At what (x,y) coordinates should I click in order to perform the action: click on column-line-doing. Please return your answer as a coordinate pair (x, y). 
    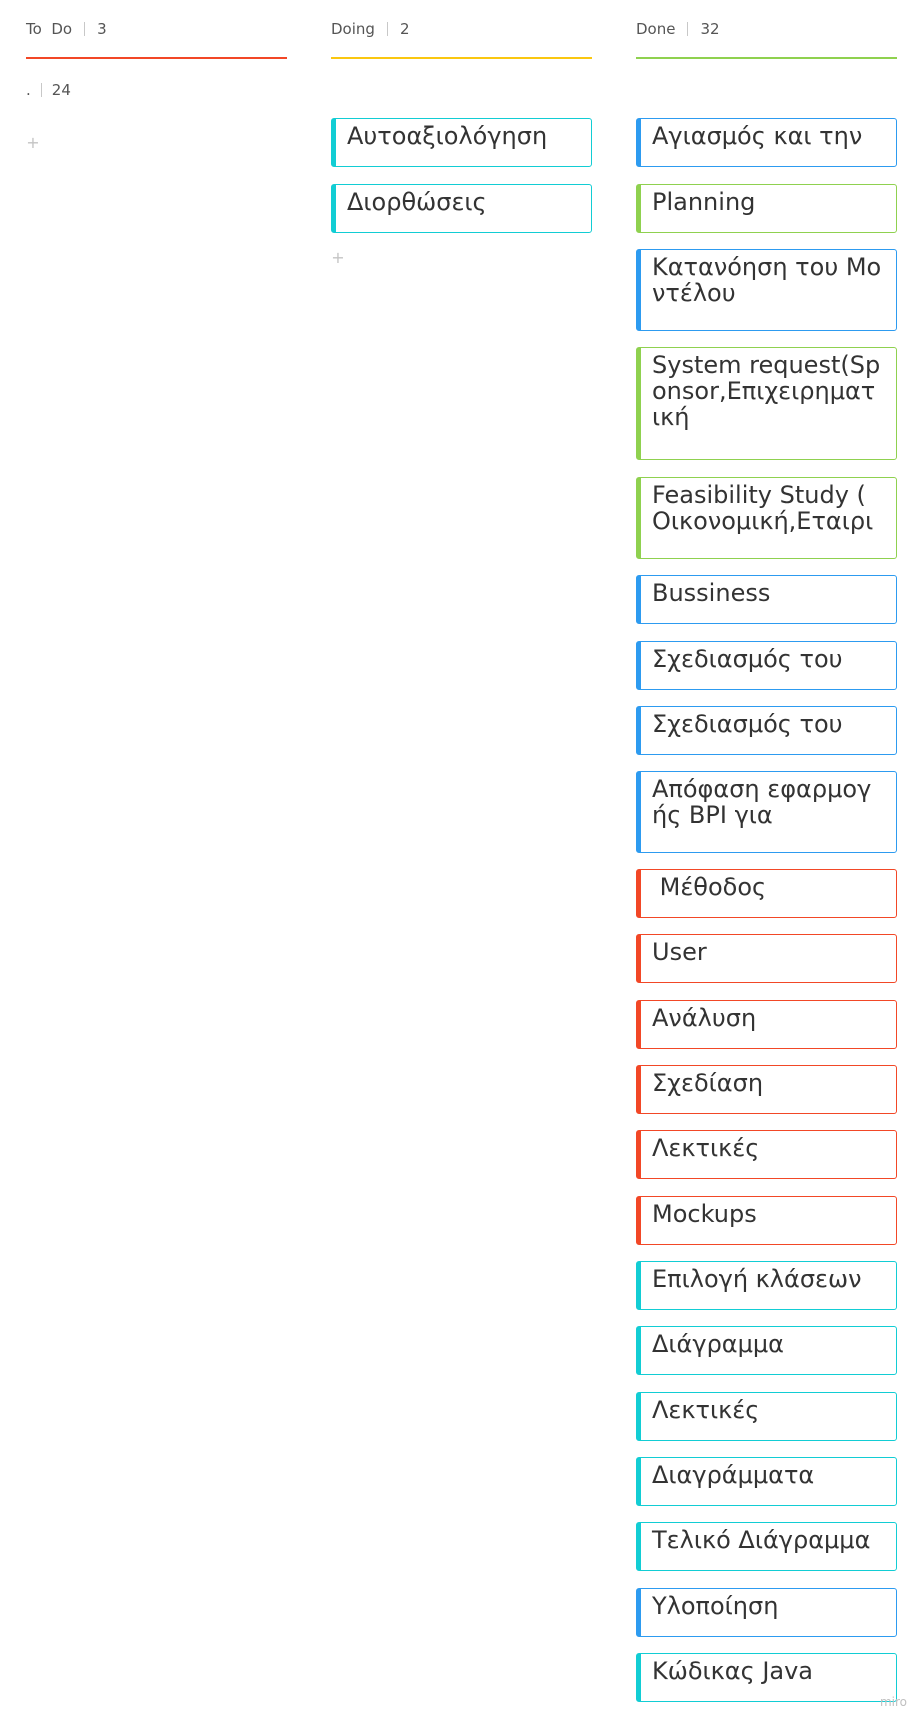
    Looking at the image, I should click on (461, 58).